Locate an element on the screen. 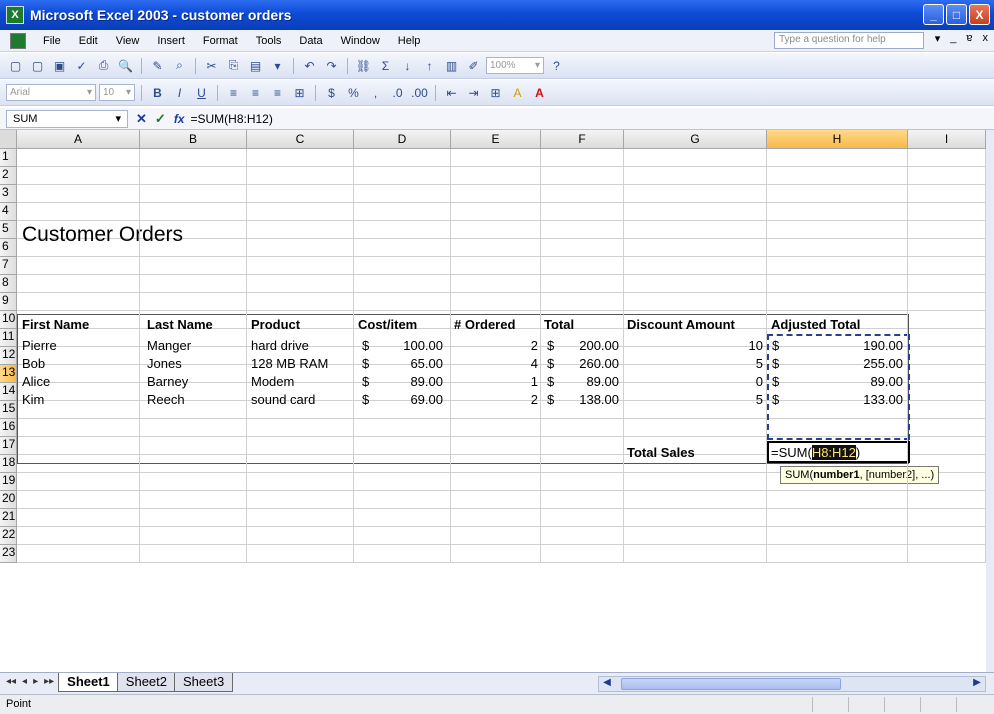  research-icon: ⌕ is located at coordinates (179, 66).